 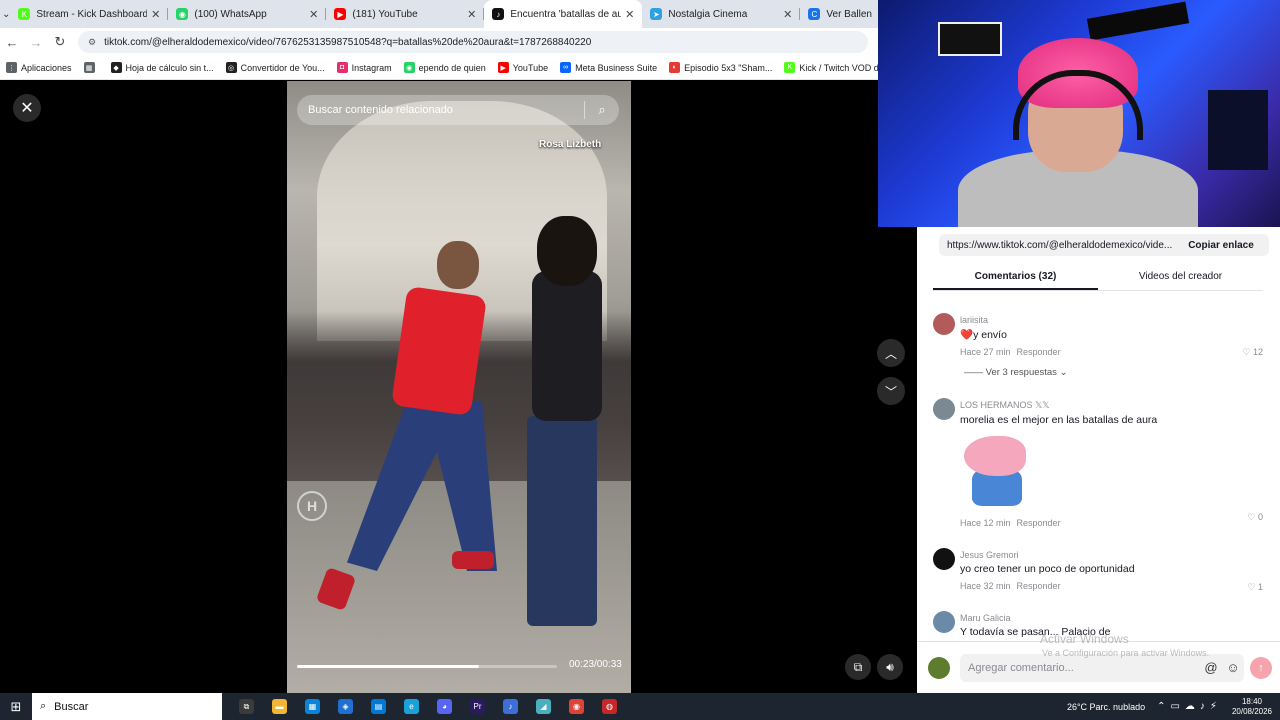 What do you see at coordinates (1106, 707) in the screenshot?
I see `weather-widget: 26°C Parc. nublado` at bounding box center [1106, 707].